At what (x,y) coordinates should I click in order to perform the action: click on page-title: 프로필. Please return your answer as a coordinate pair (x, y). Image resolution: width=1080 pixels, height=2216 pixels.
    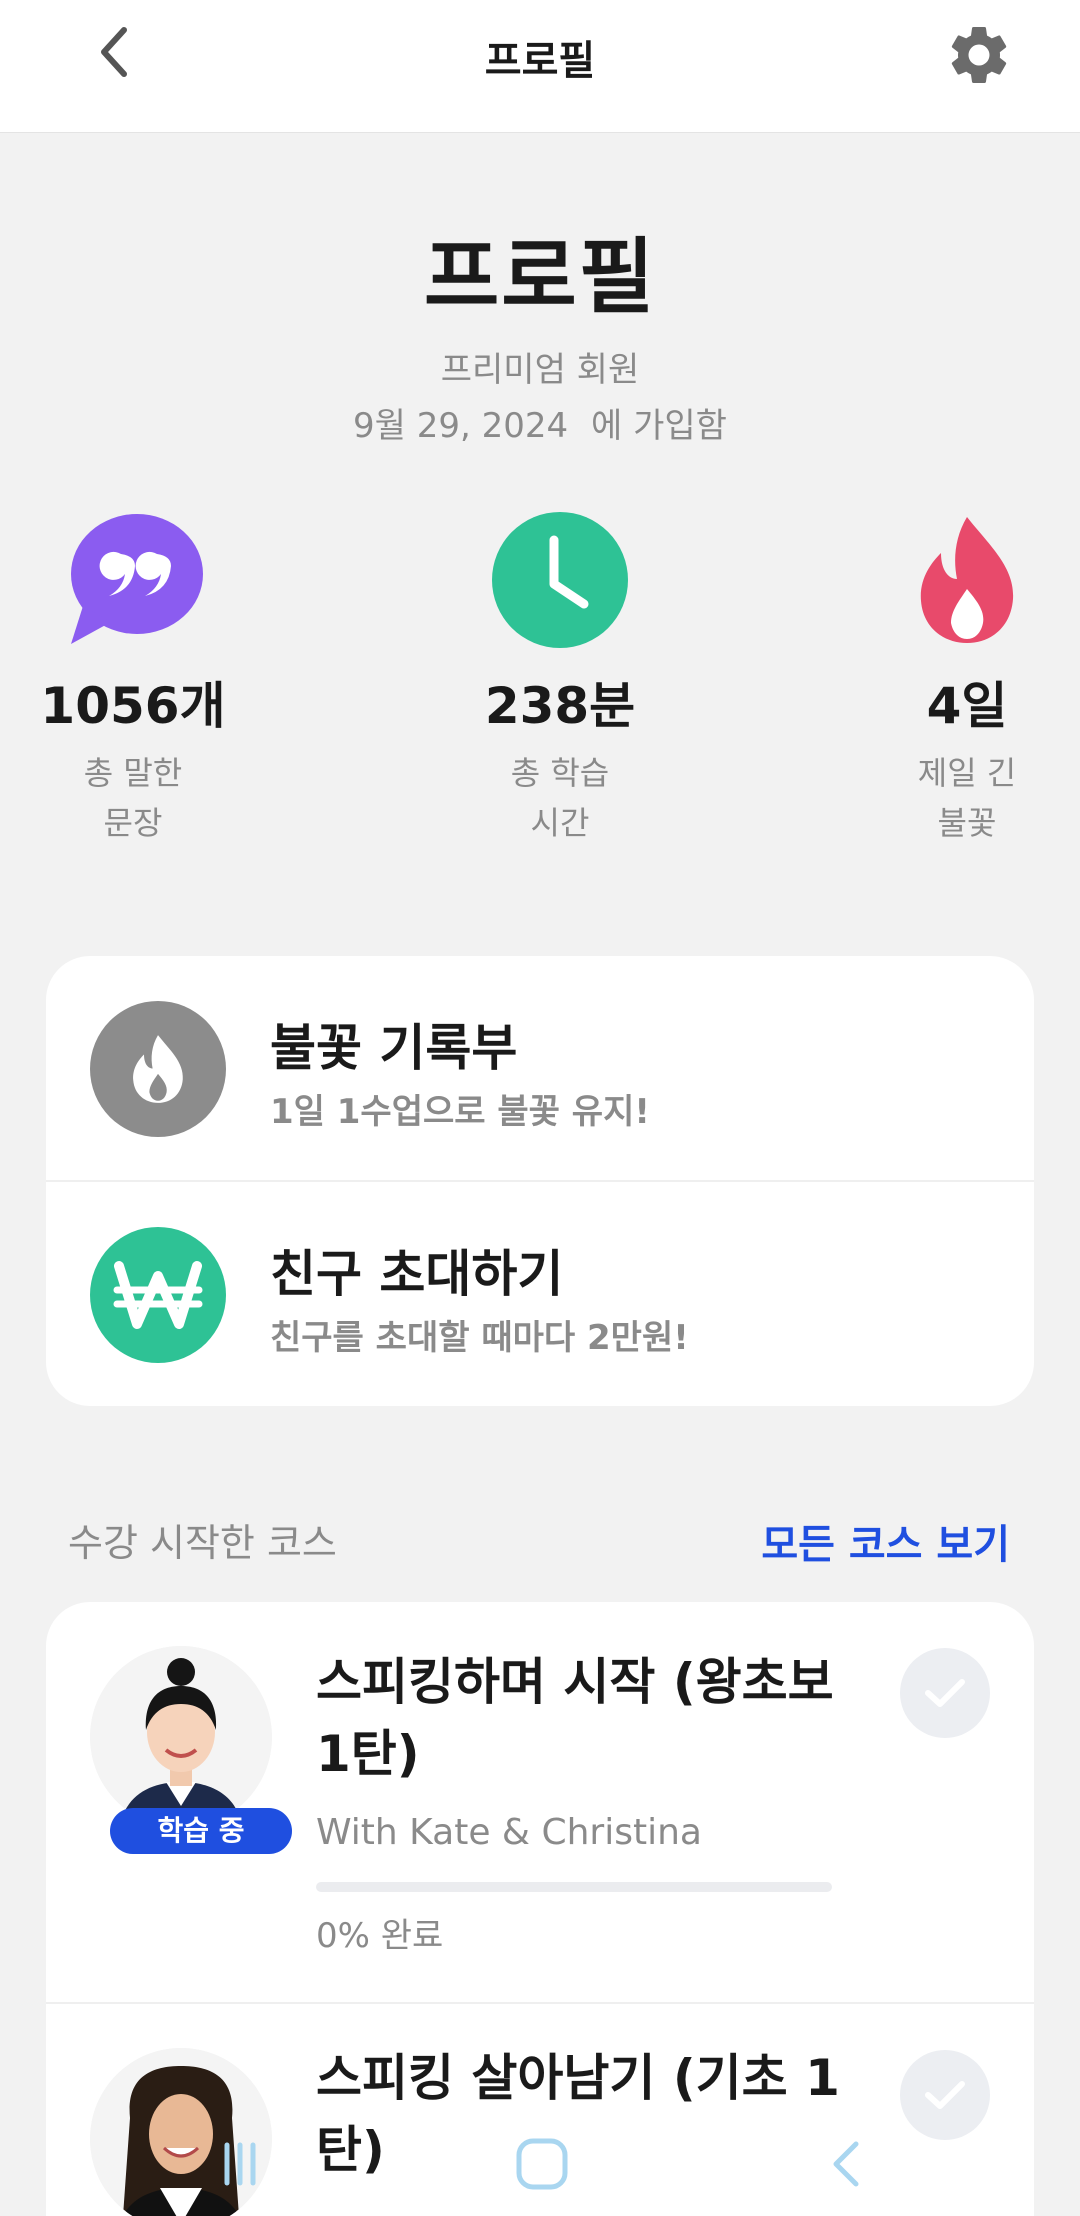
    Looking at the image, I should click on (540, 61).